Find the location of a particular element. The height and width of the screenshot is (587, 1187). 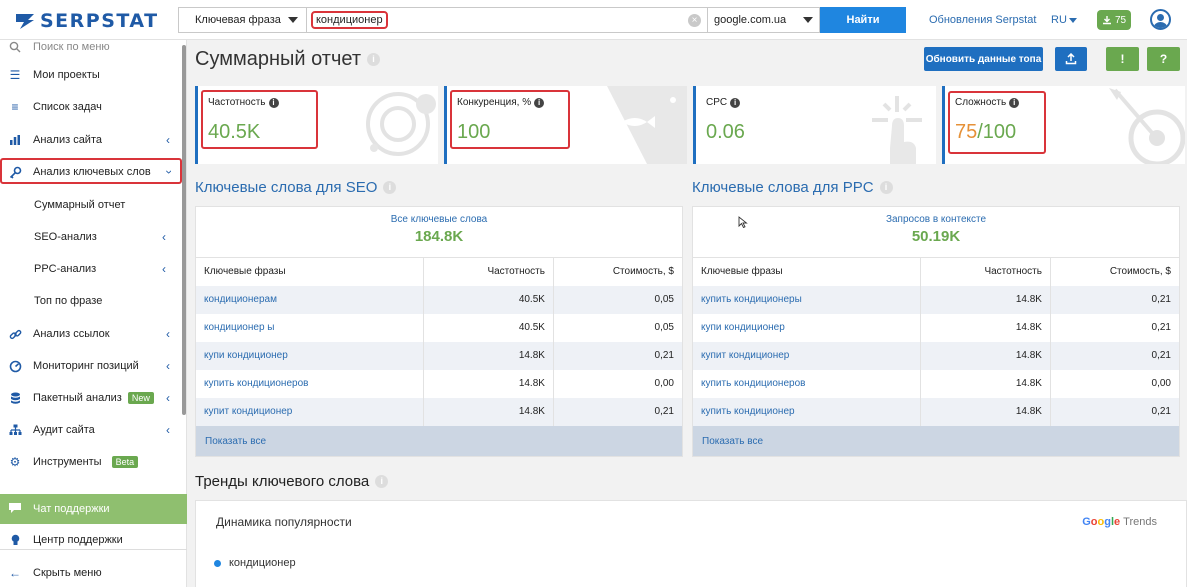

table-row: купит кондиционер 14.8K 0,21 is located at coordinates (936, 355).